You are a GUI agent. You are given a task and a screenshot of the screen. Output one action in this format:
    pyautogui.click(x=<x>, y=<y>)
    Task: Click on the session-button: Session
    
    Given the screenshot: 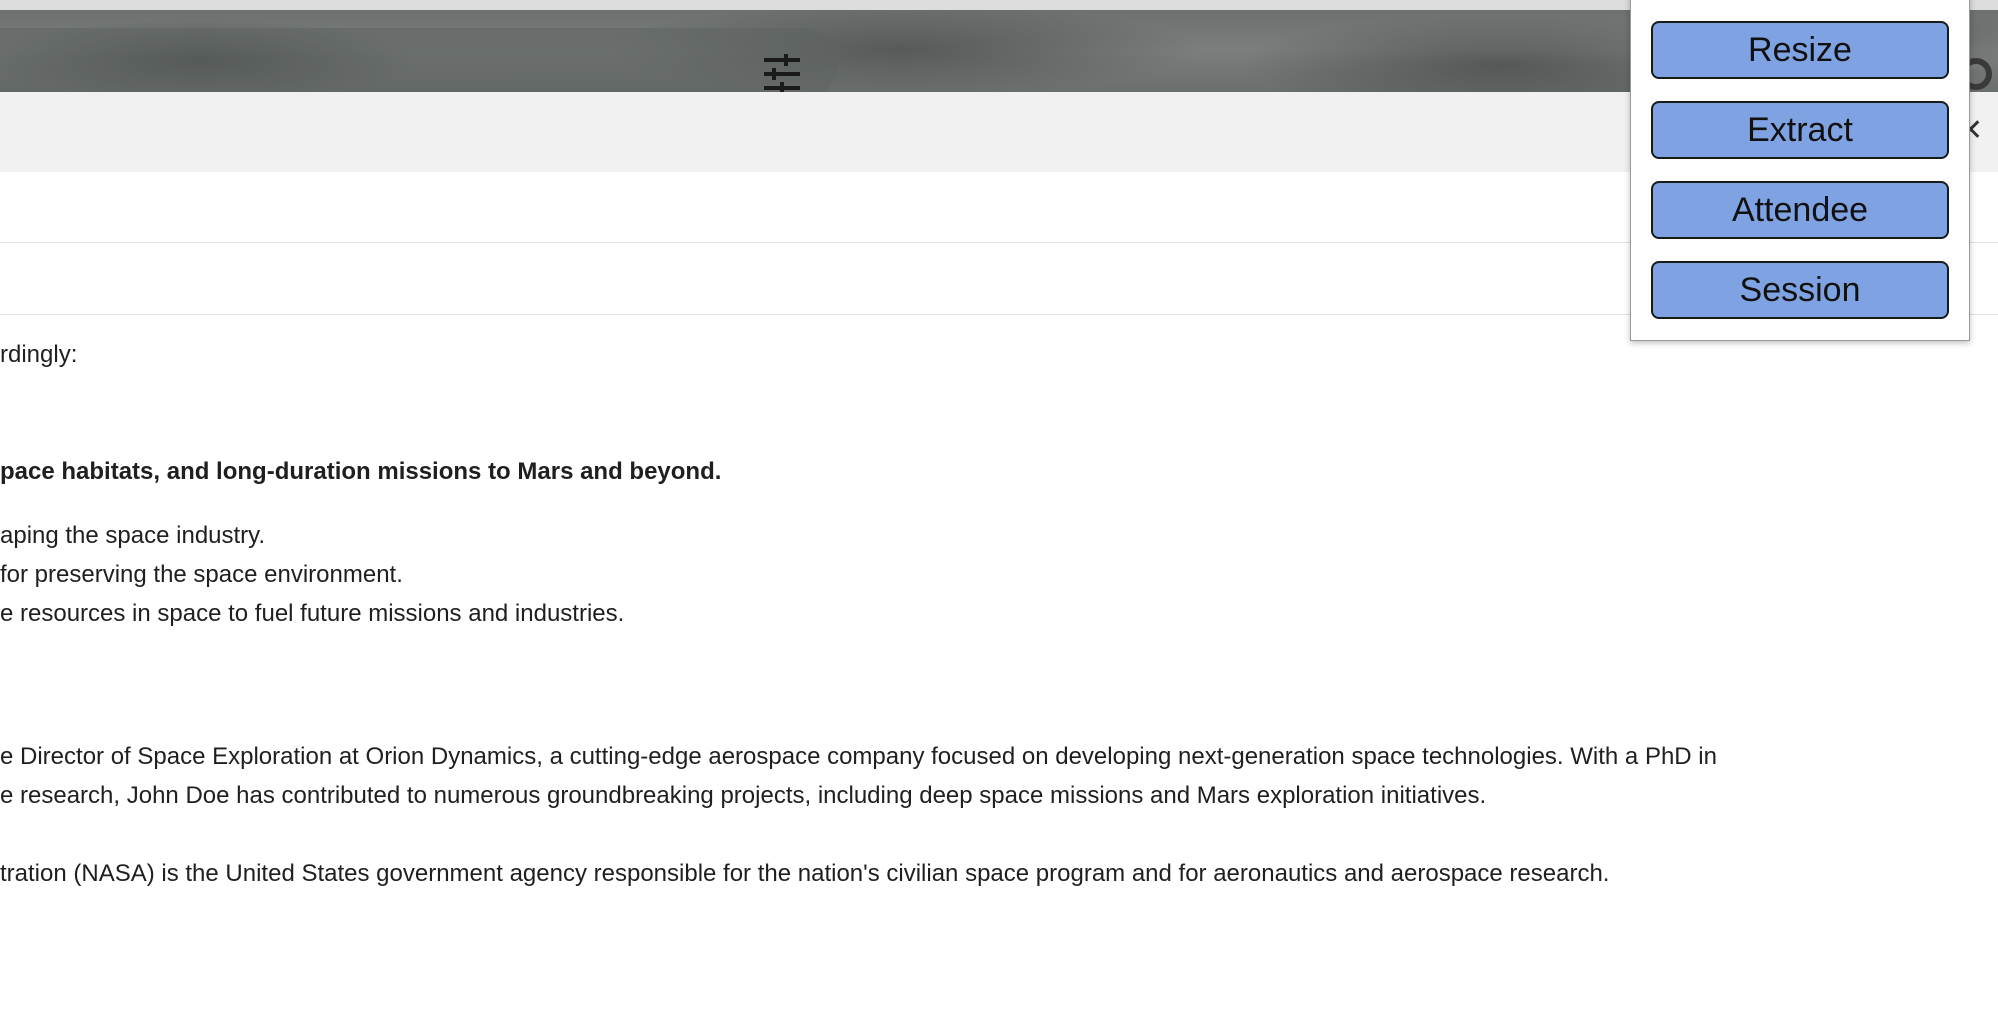 What is the action you would take?
    pyautogui.click(x=1800, y=290)
    